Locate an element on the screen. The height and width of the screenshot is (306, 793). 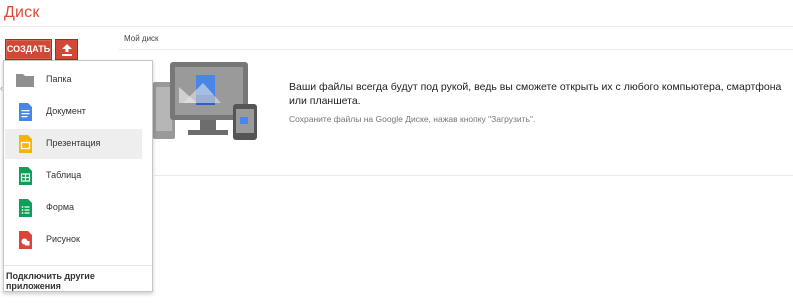
menu-item-label: Презентация is located at coordinates (73, 143).